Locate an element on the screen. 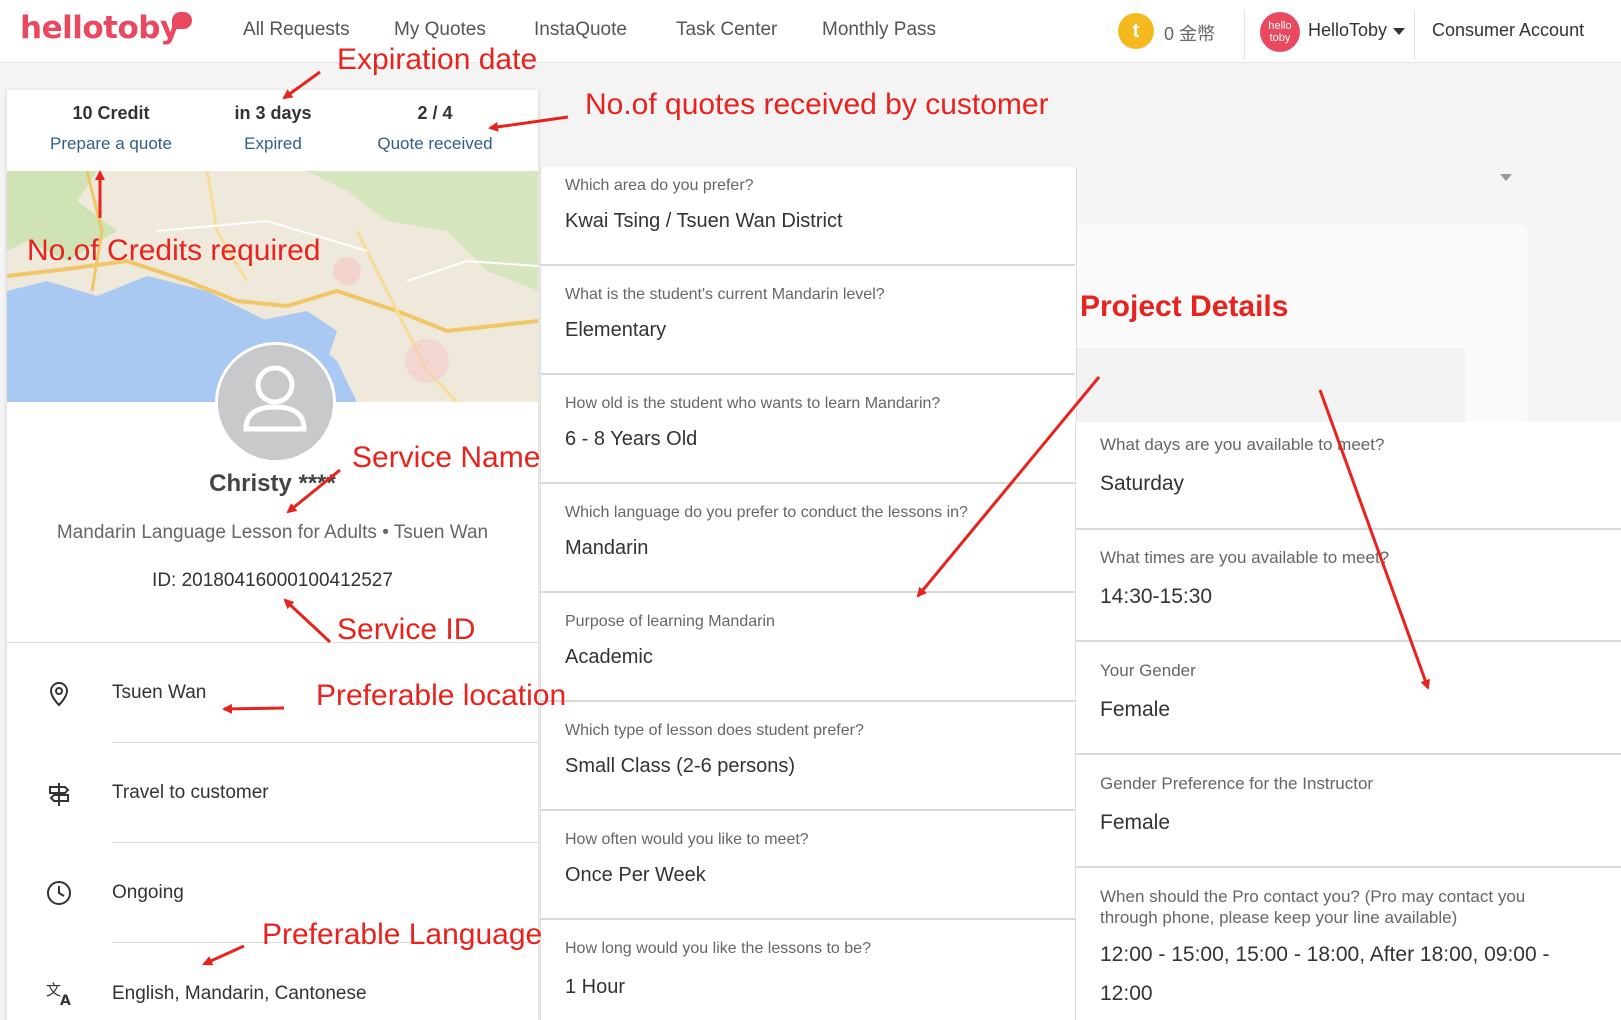  annotation-quotes-received: No.of quotes received by customer is located at coordinates (817, 104).